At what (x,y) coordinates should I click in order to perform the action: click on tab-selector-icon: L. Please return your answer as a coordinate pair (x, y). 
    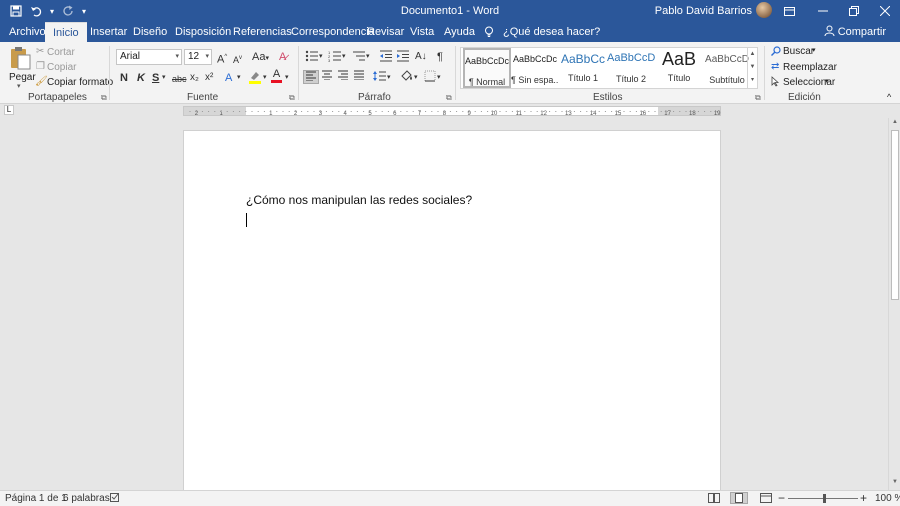
    Looking at the image, I should click on (9, 110).